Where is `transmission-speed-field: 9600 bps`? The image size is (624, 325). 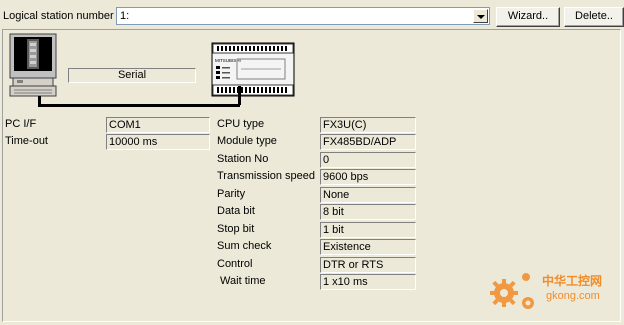
transmission-speed-field: 9600 bps is located at coordinates (368, 177).